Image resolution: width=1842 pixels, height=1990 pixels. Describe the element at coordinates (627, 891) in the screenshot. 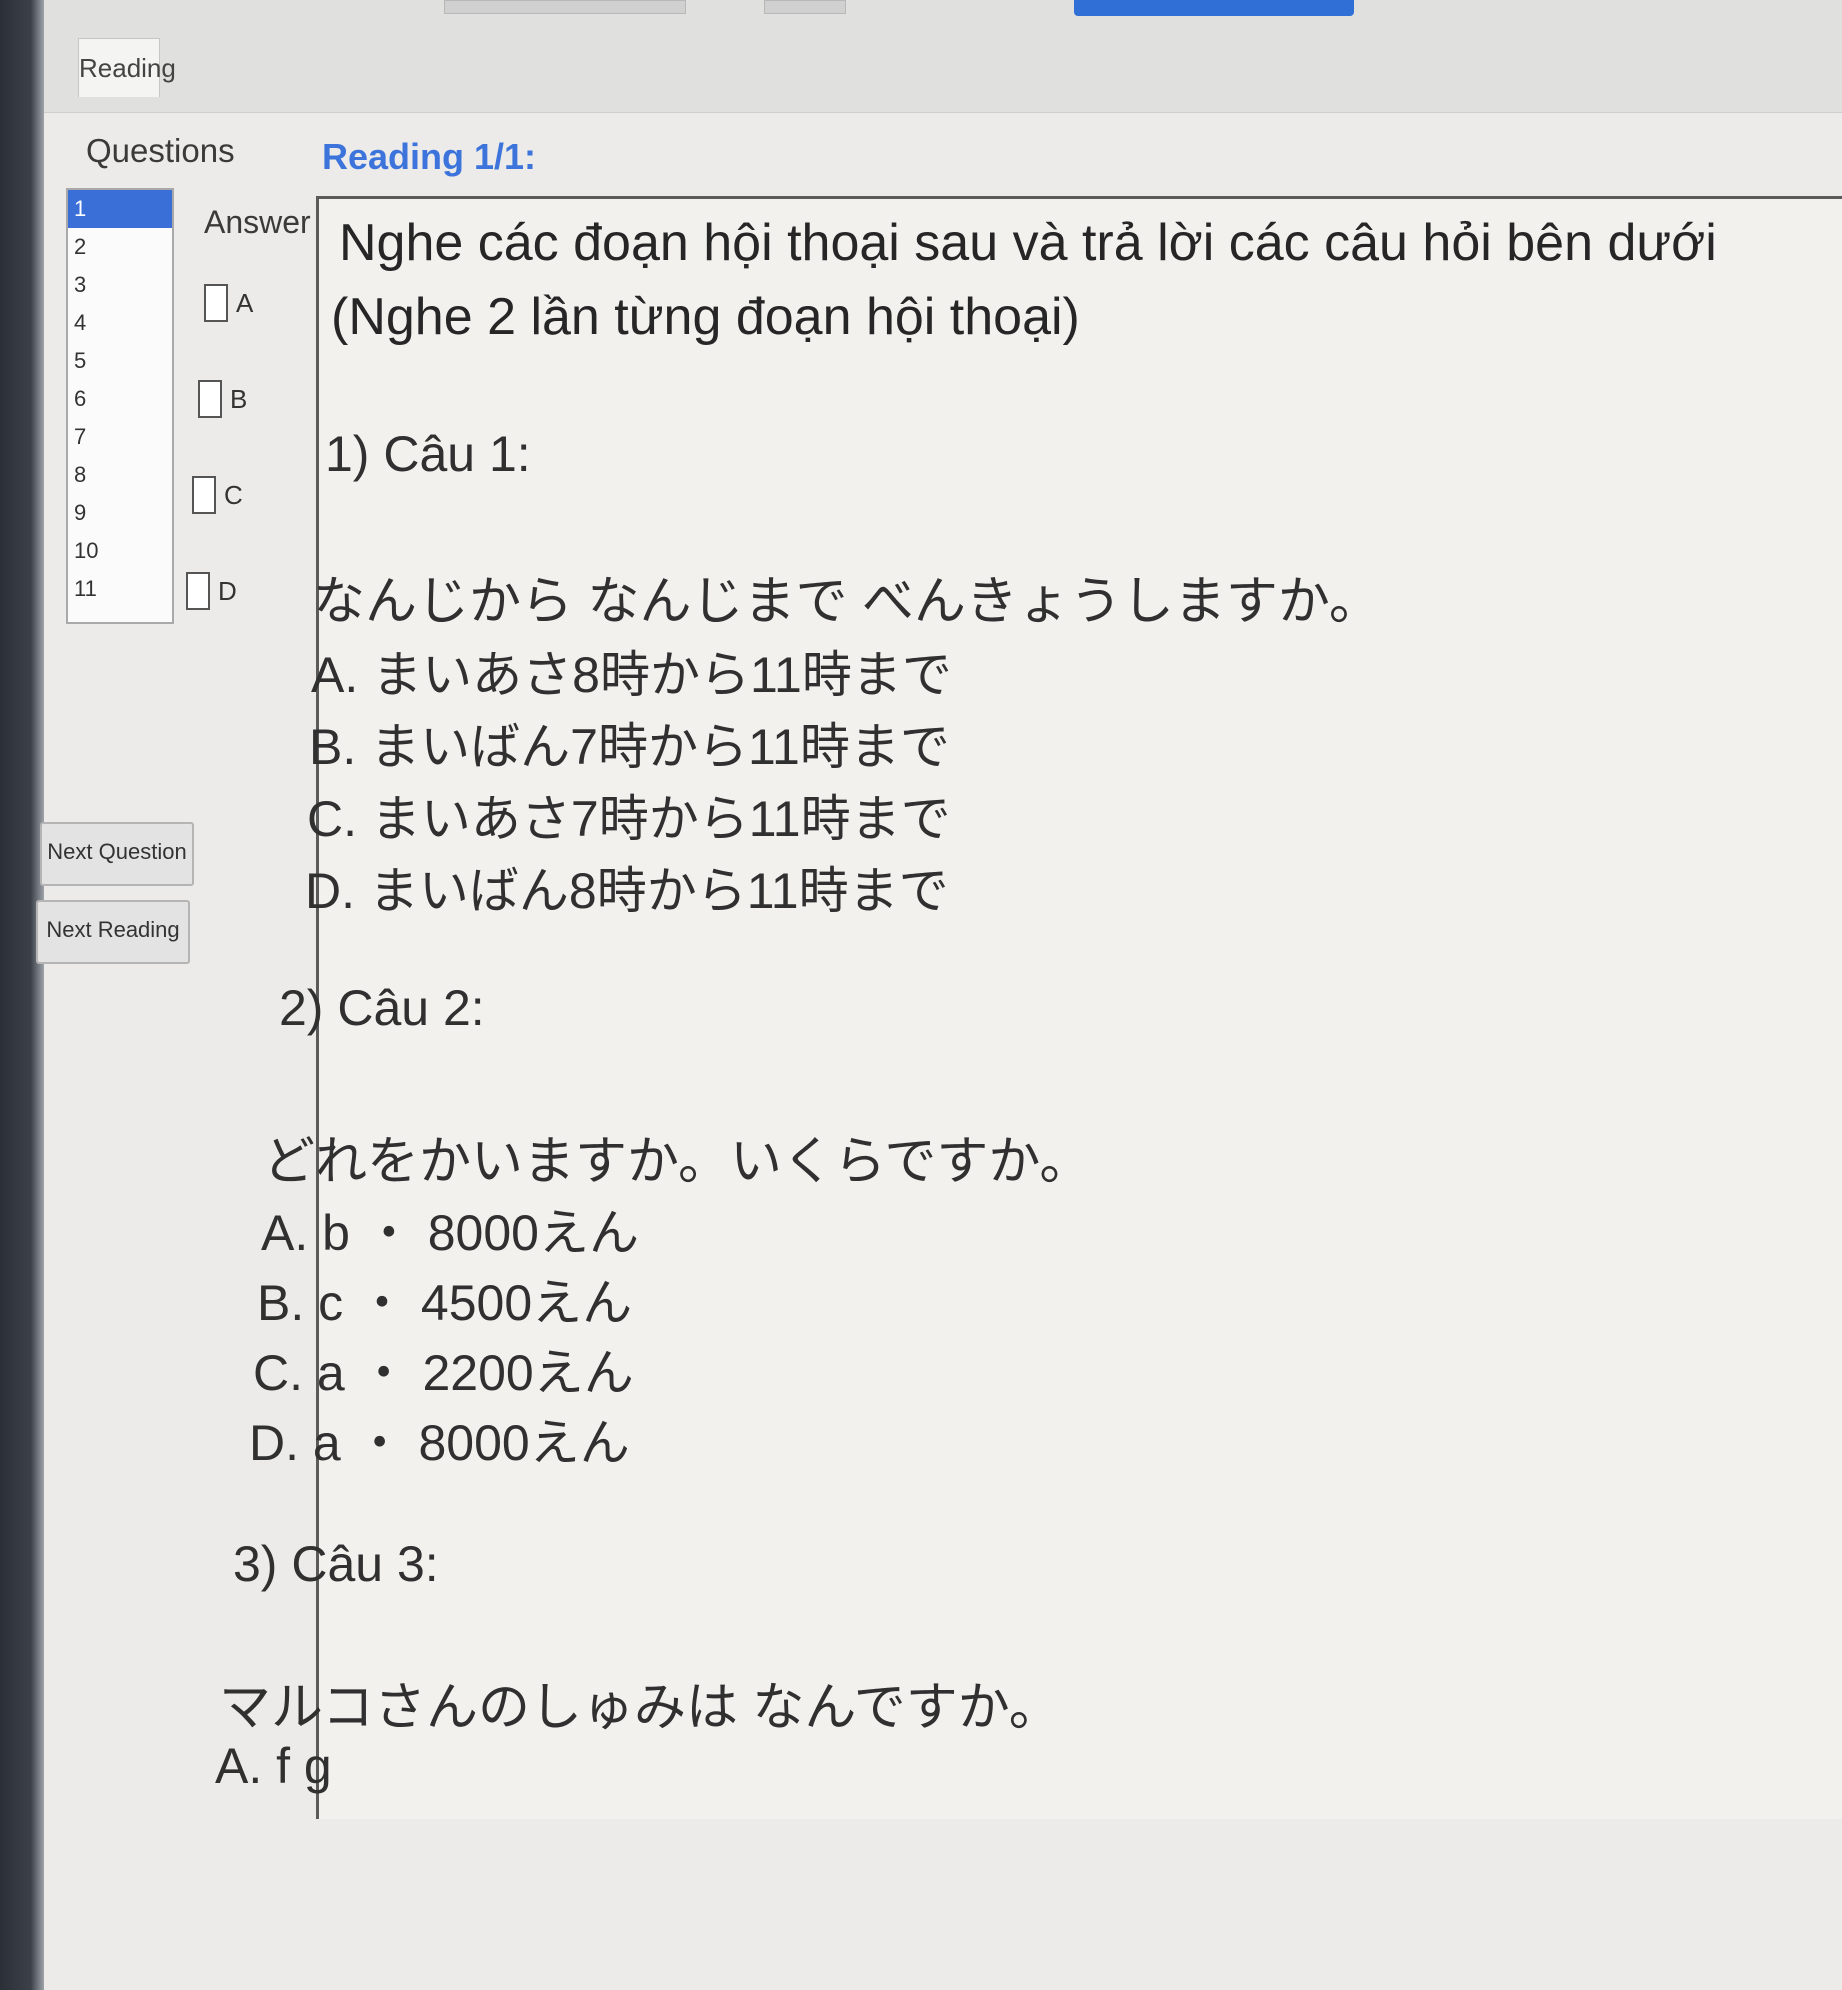

I see `question-option: D. まいばん8時から11時まで` at that location.